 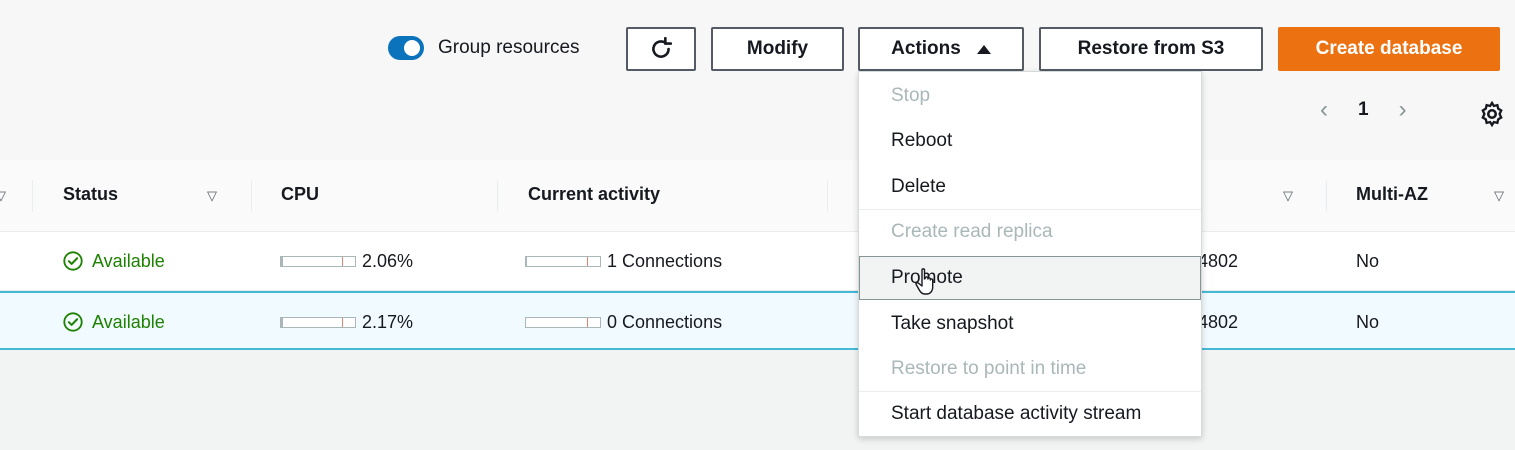 What do you see at coordinates (388, 261) in the screenshot?
I see `cpu-value: 2.06%` at bounding box center [388, 261].